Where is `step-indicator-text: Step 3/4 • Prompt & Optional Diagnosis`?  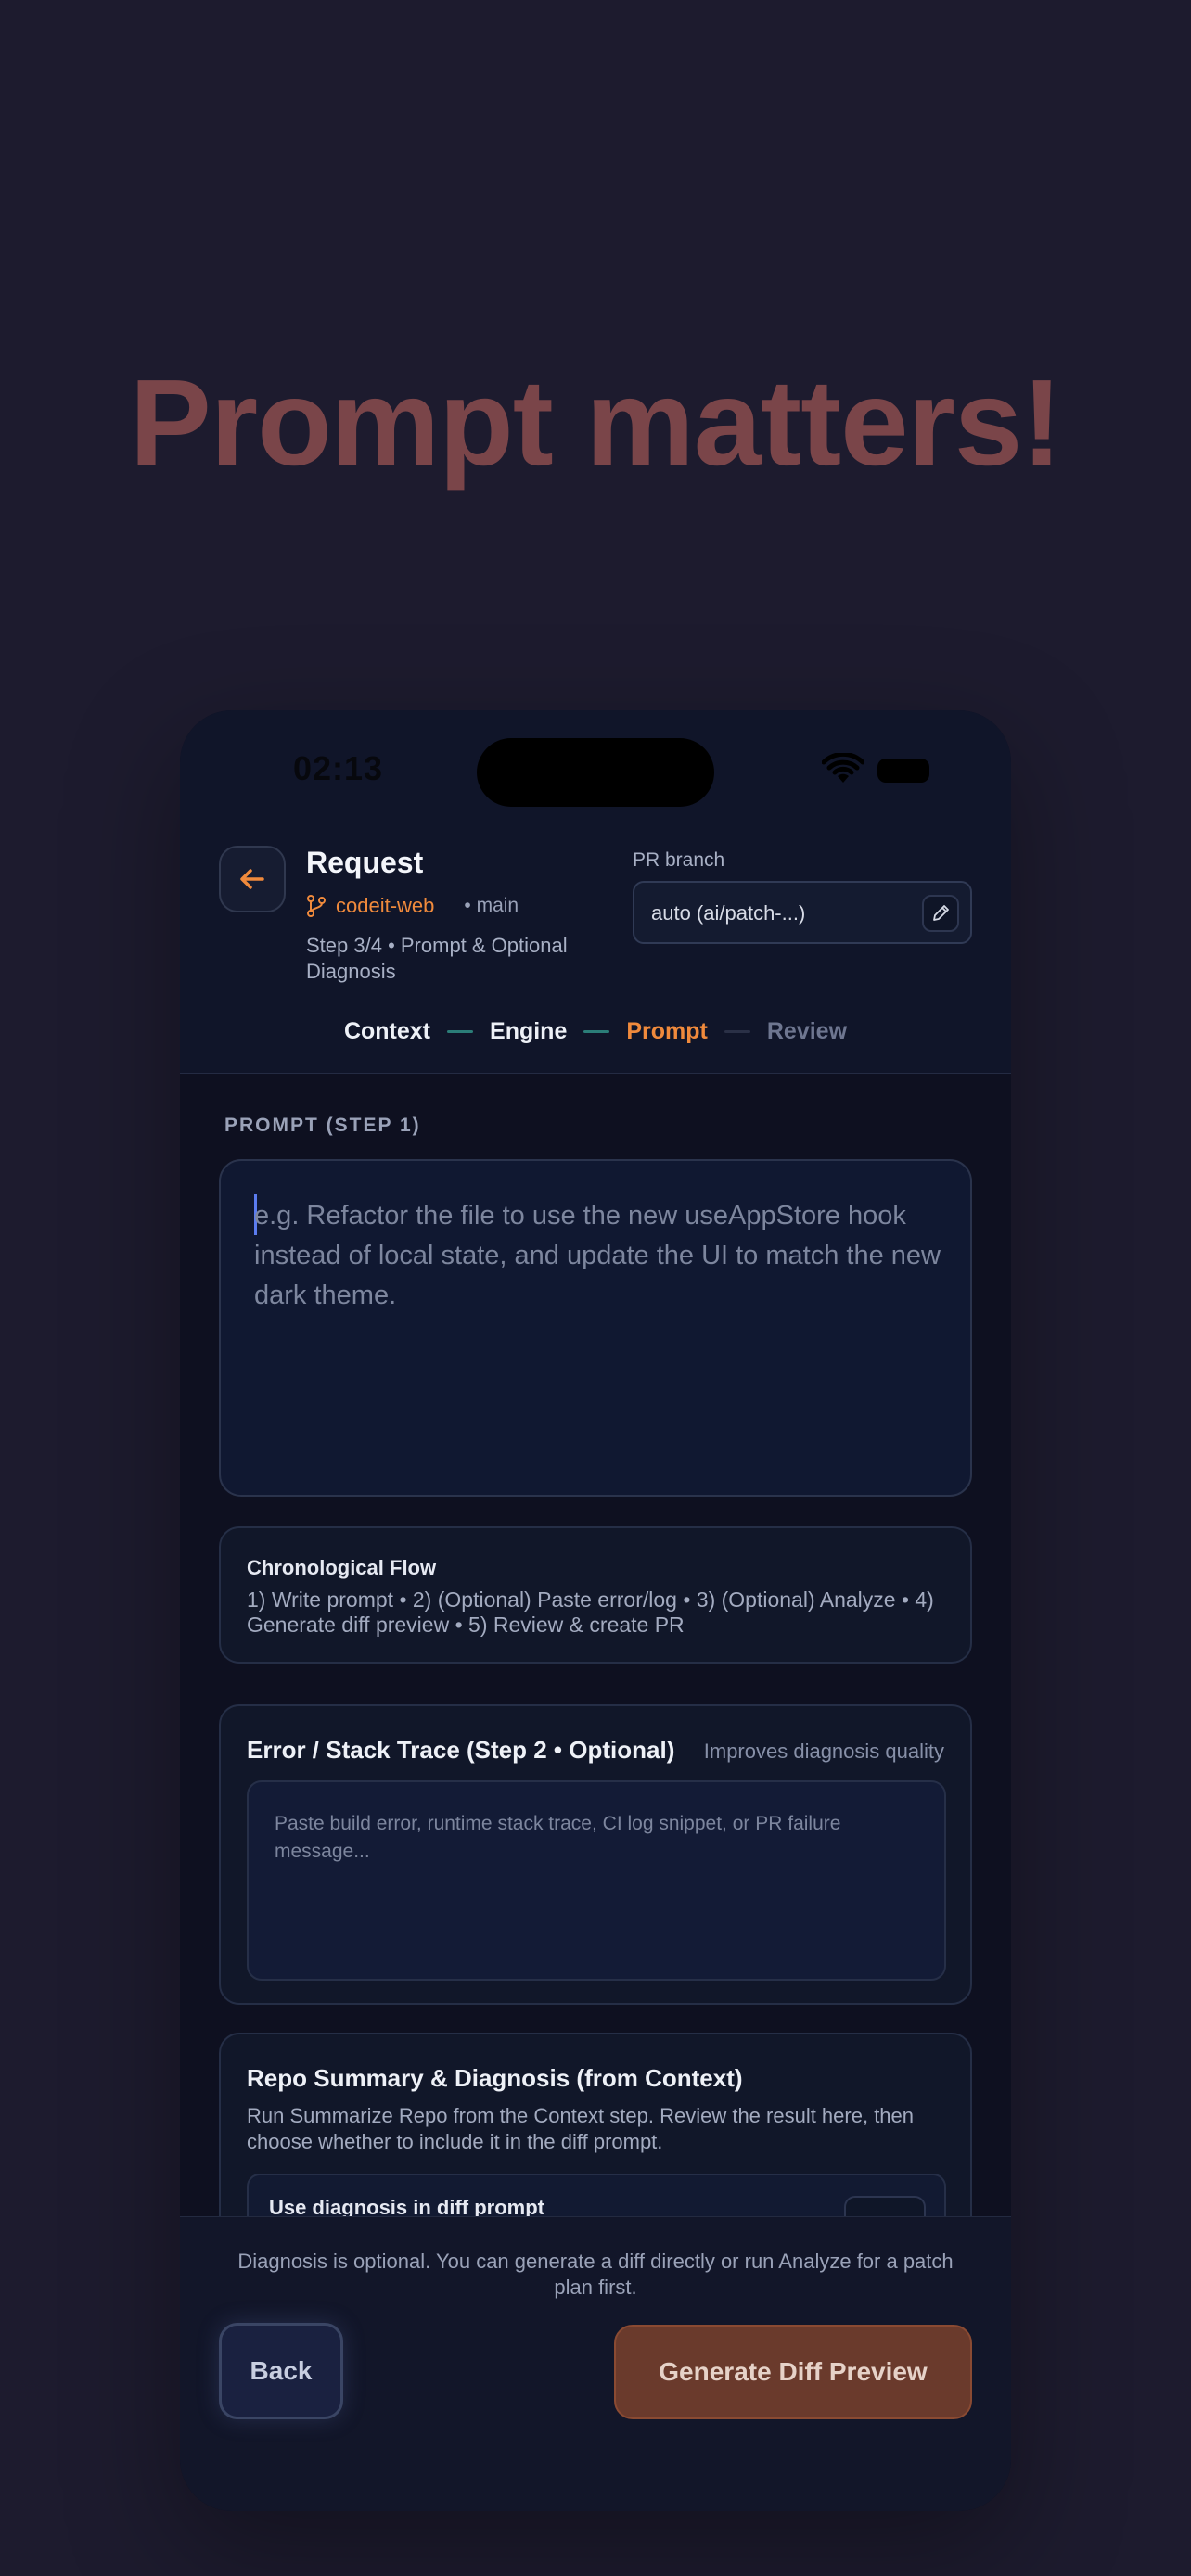
step-indicator-text: Step 3/4 • Prompt & Optional Diagnosis is located at coordinates (437, 958).